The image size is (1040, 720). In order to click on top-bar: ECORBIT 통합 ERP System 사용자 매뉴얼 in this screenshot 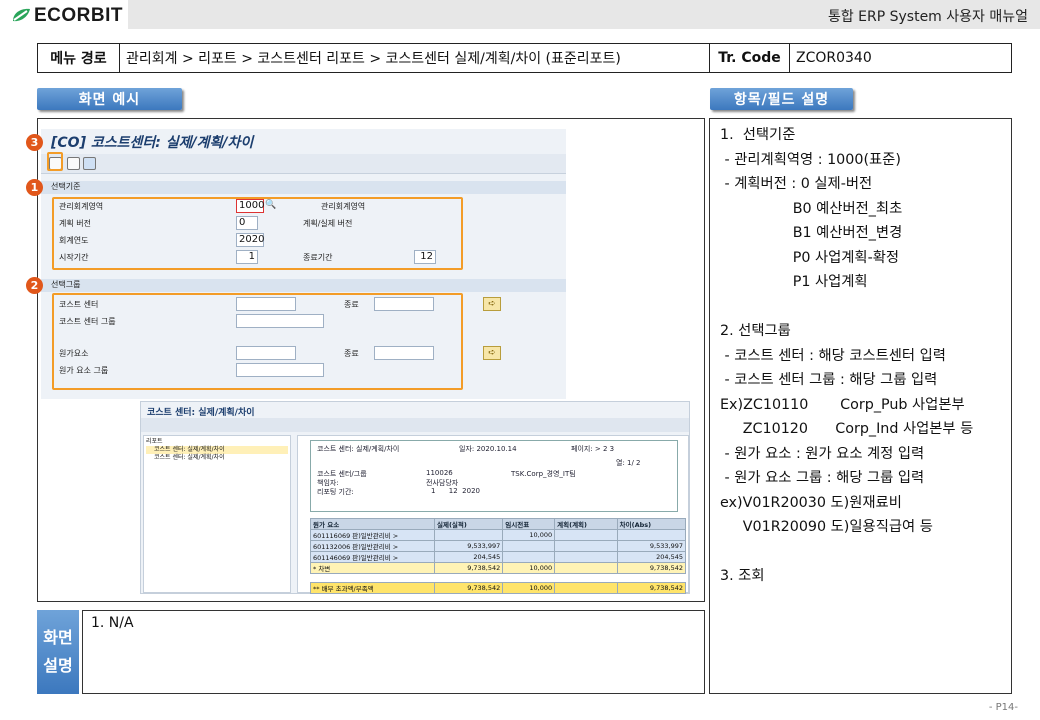, I will do `click(520, 14)`.